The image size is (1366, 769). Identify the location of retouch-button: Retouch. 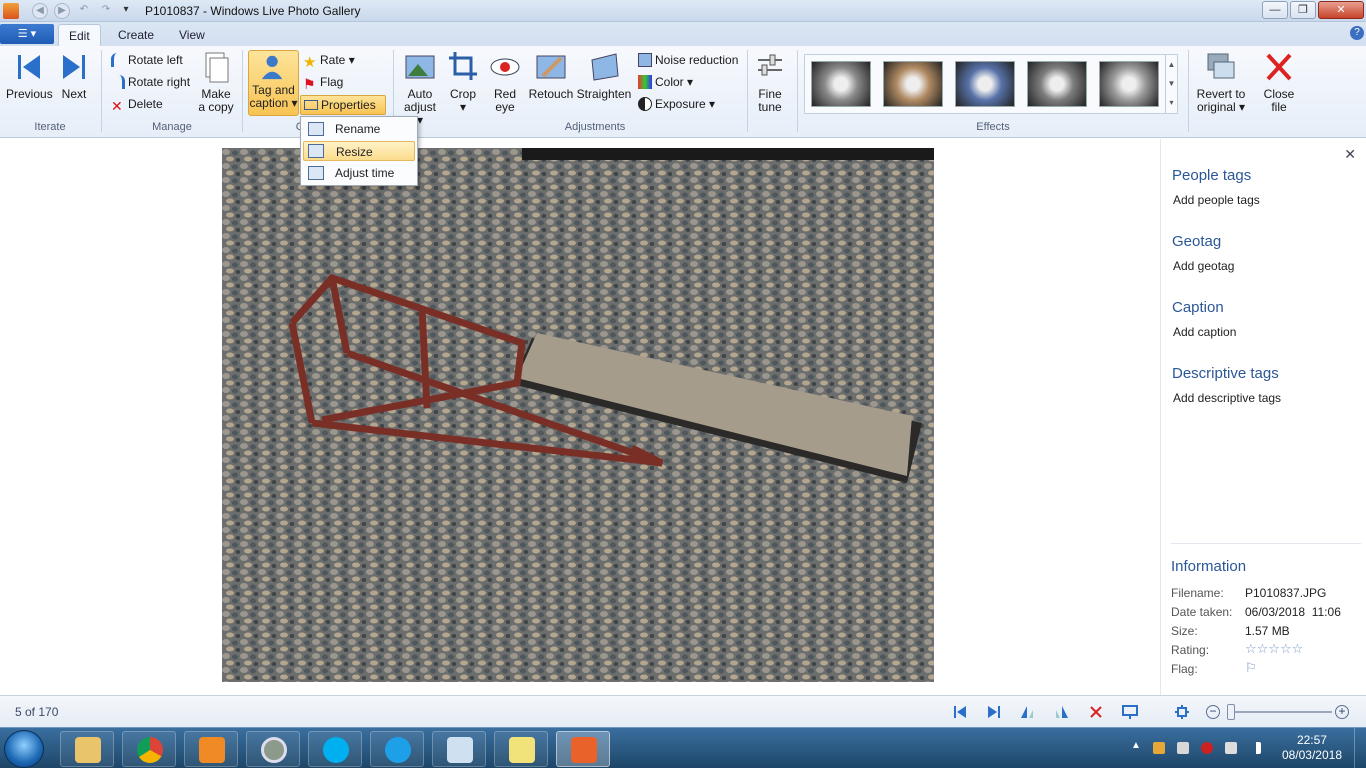
(551, 75).